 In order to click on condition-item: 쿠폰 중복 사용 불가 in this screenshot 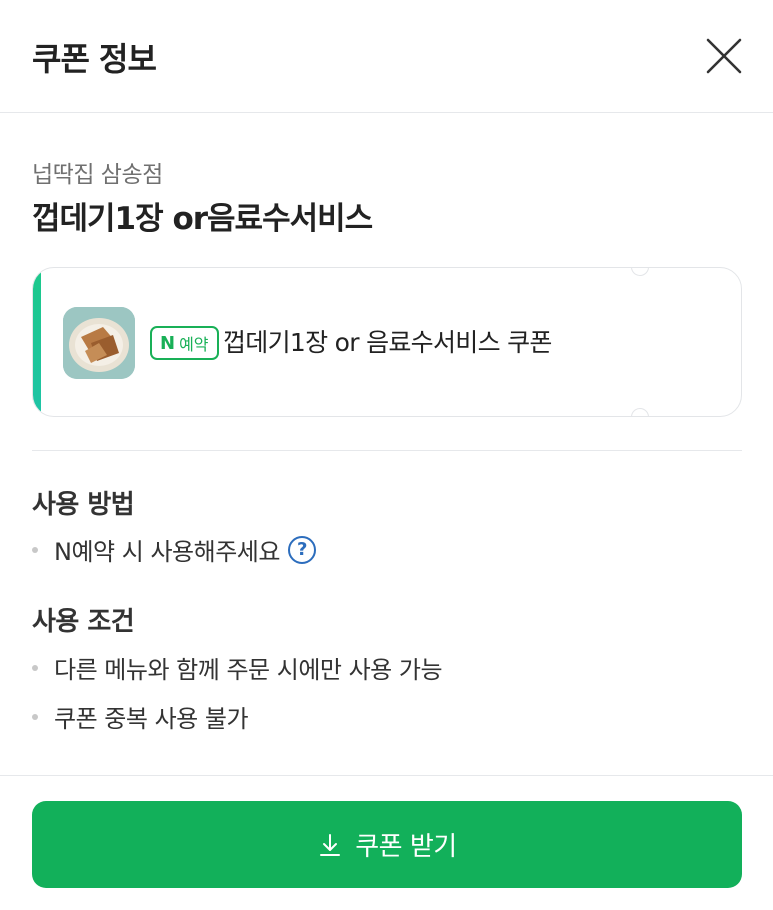, I will do `click(140, 716)`.